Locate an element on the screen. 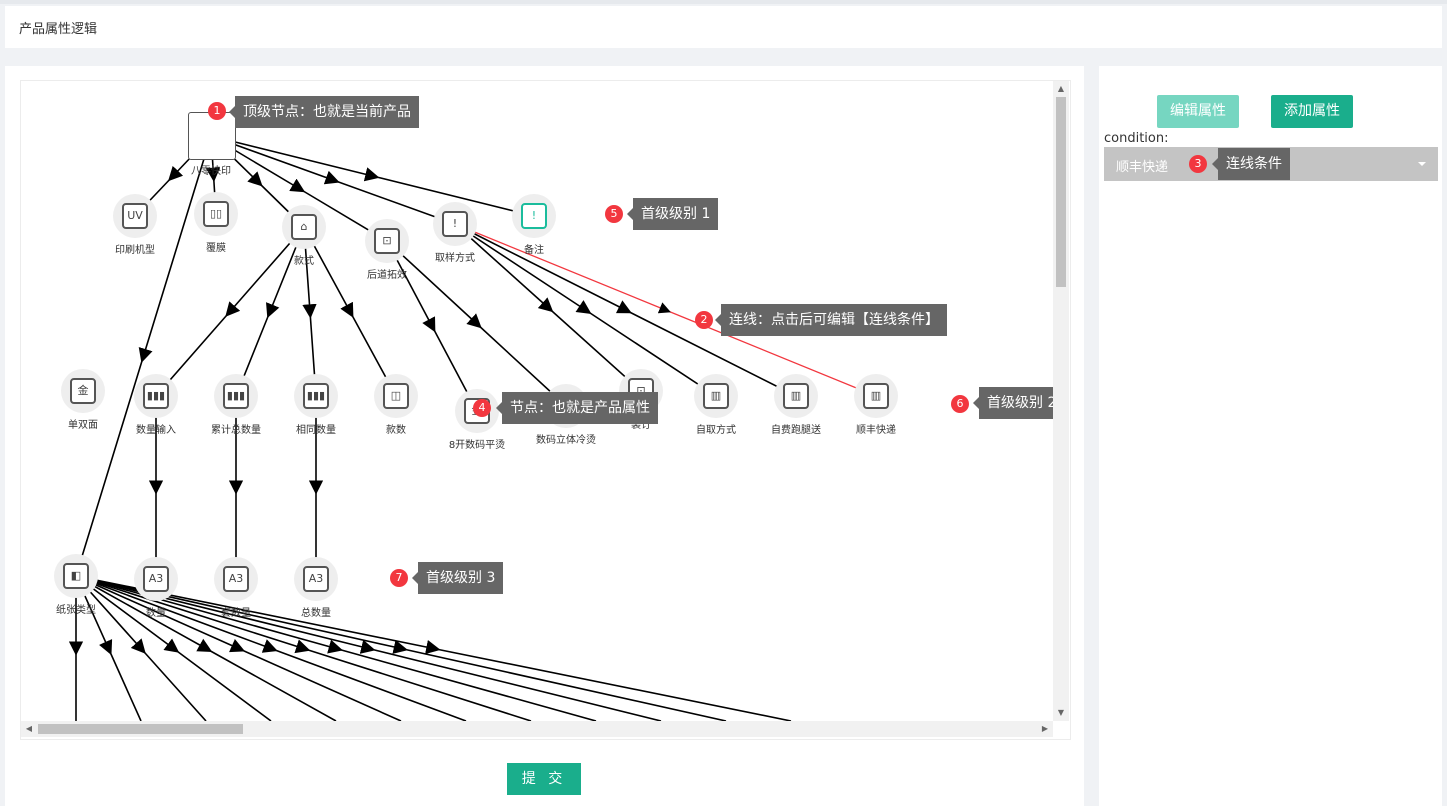 The height and width of the screenshot is (806, 1447). annotation-tooltip: 首级级别 3 is located at coordinates (457, 578).